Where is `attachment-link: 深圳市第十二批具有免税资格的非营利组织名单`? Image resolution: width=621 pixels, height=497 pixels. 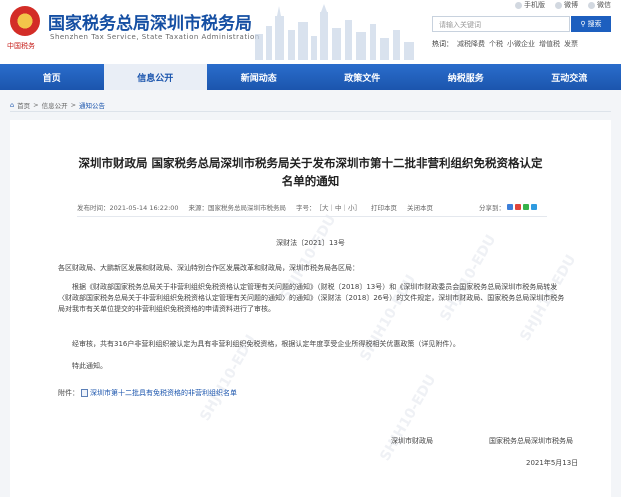 attachment-link: 深圳市第十二批具有免税资格的非营利组织名单 is located at coordinates (163, 393).